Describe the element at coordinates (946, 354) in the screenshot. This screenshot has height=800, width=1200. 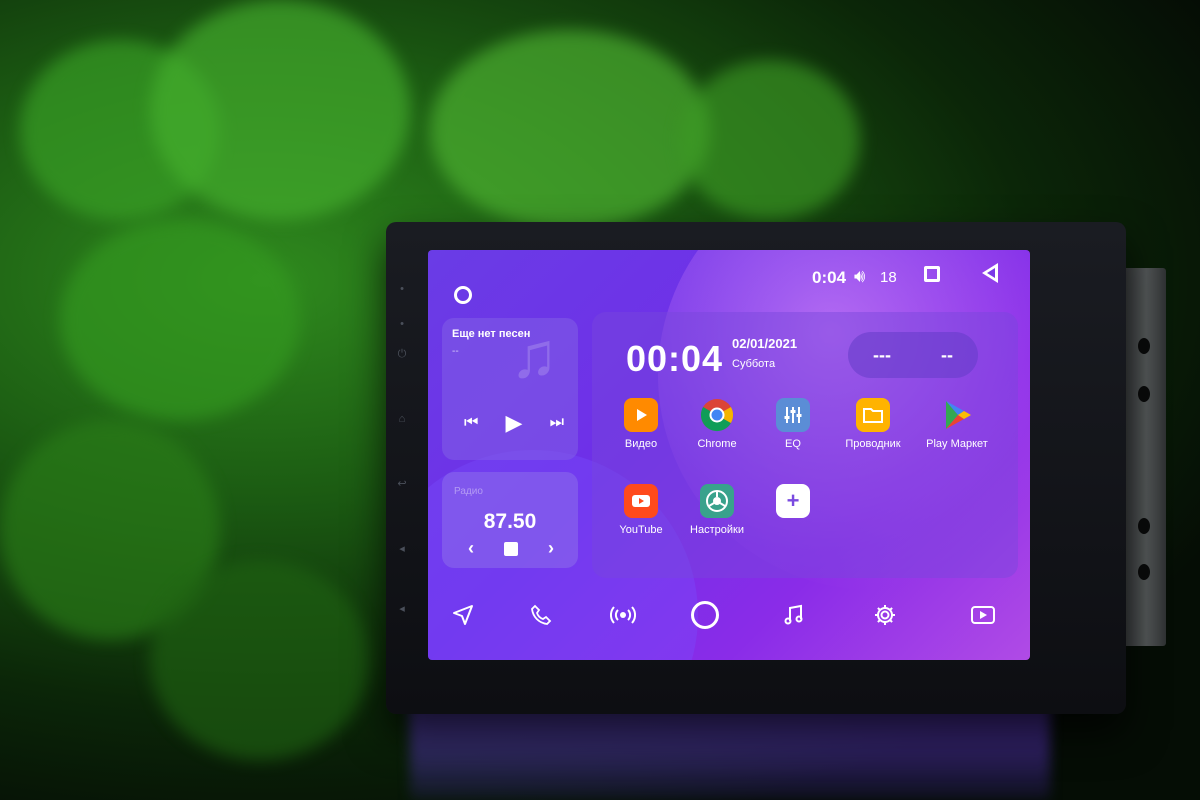
I see `weather-extra: --` at that location.